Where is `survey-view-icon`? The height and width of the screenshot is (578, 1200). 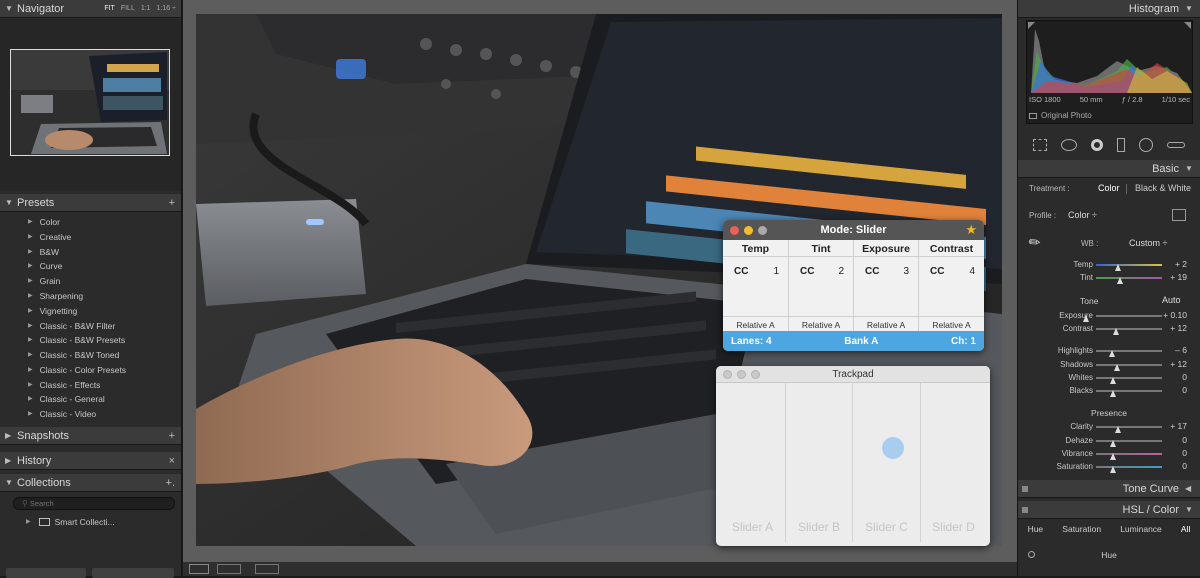
survey-view-icon is located at coordinates (267, 569).